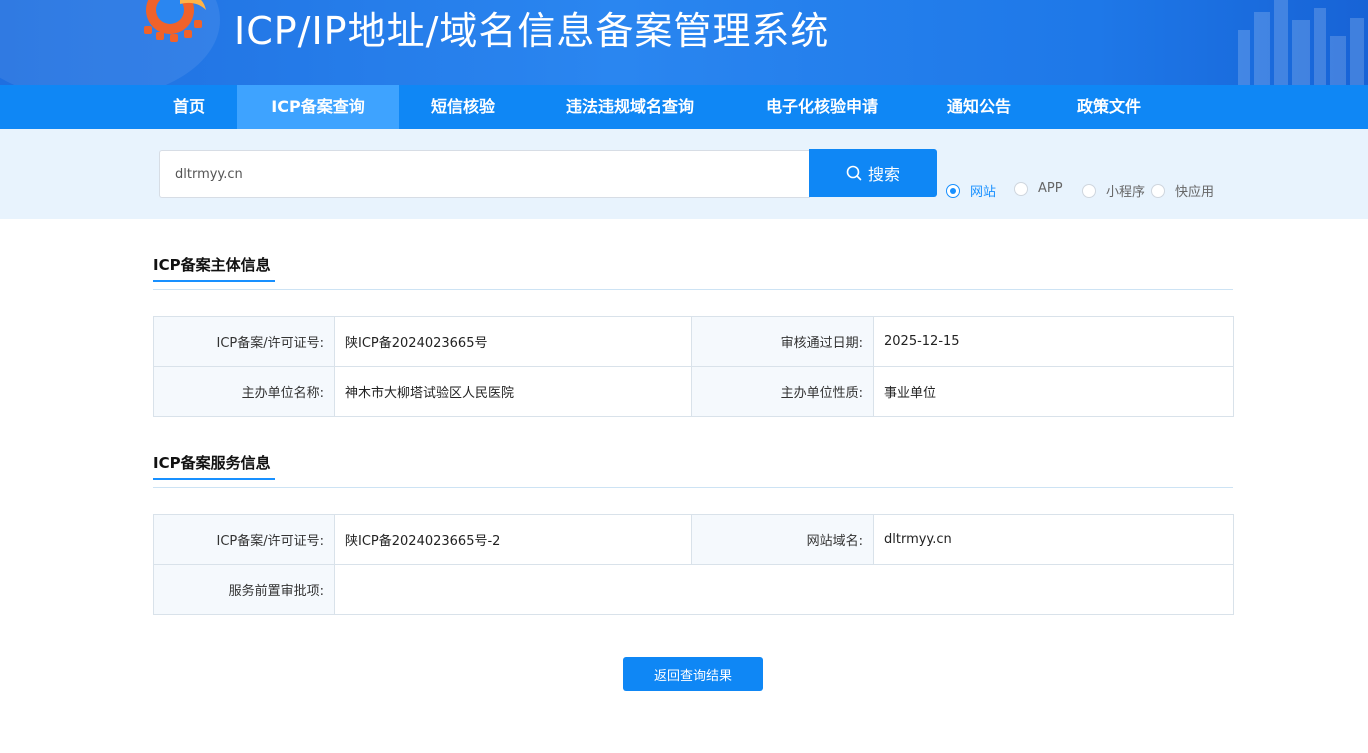 Image resolution: width=1368 pixels, height=753 pixels. I want to click on nav-item-sms-verify: 短信核验, so click(463, 107).